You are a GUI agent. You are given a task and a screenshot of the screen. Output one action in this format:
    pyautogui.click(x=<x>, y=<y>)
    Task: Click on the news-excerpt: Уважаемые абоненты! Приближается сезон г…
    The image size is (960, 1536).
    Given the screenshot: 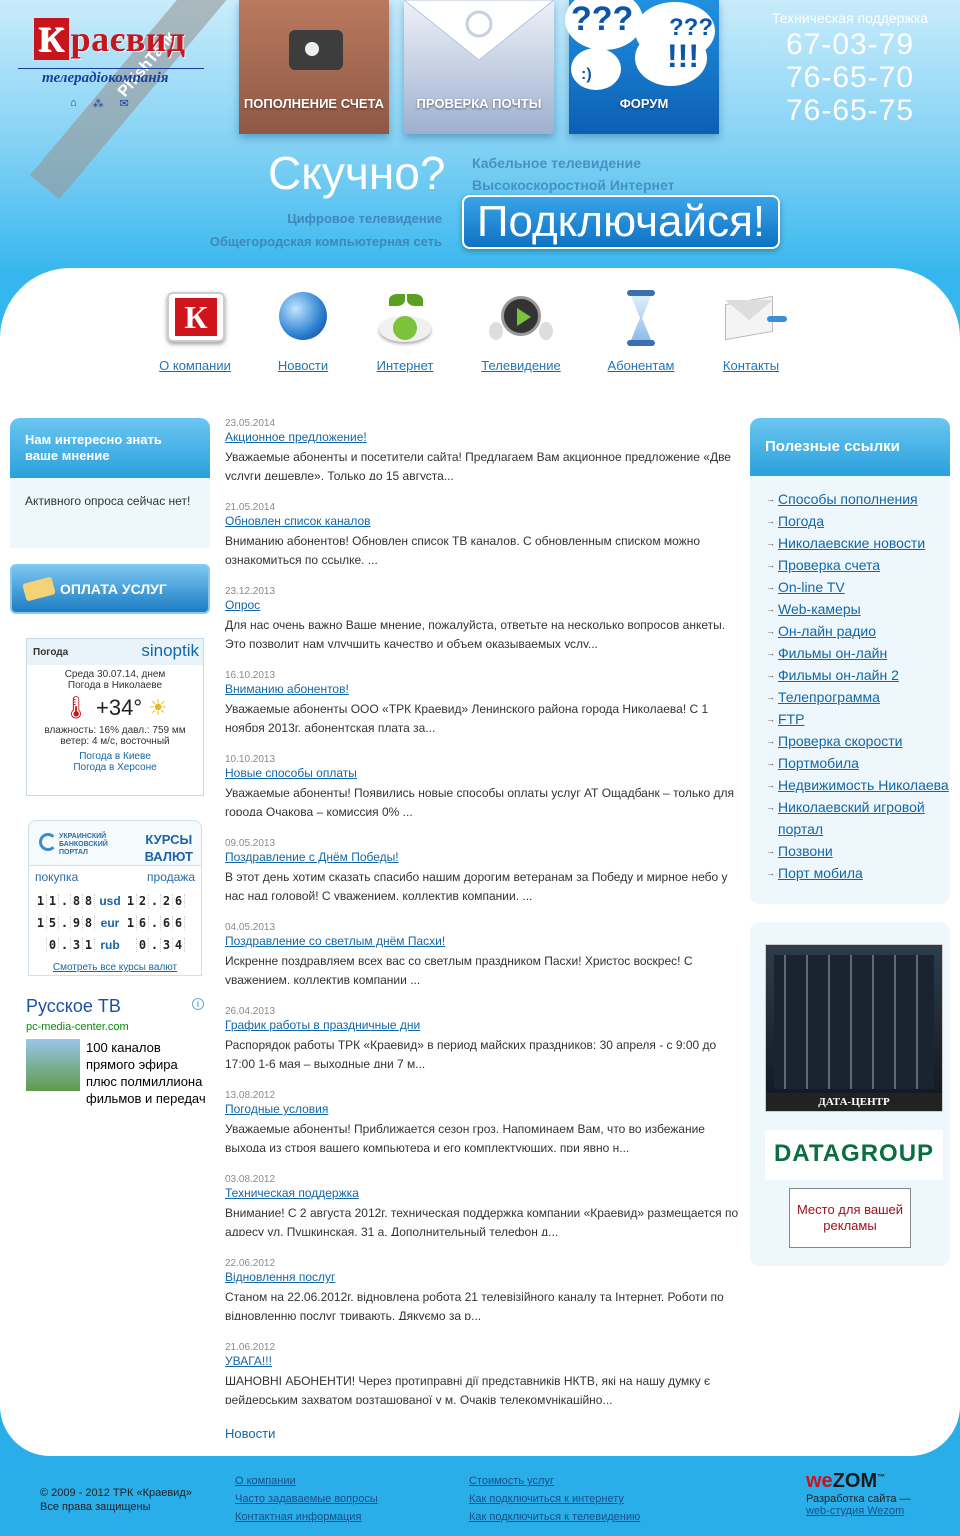 What is the action you would take?
    pyautogui.click(x=465, y=1137)
    